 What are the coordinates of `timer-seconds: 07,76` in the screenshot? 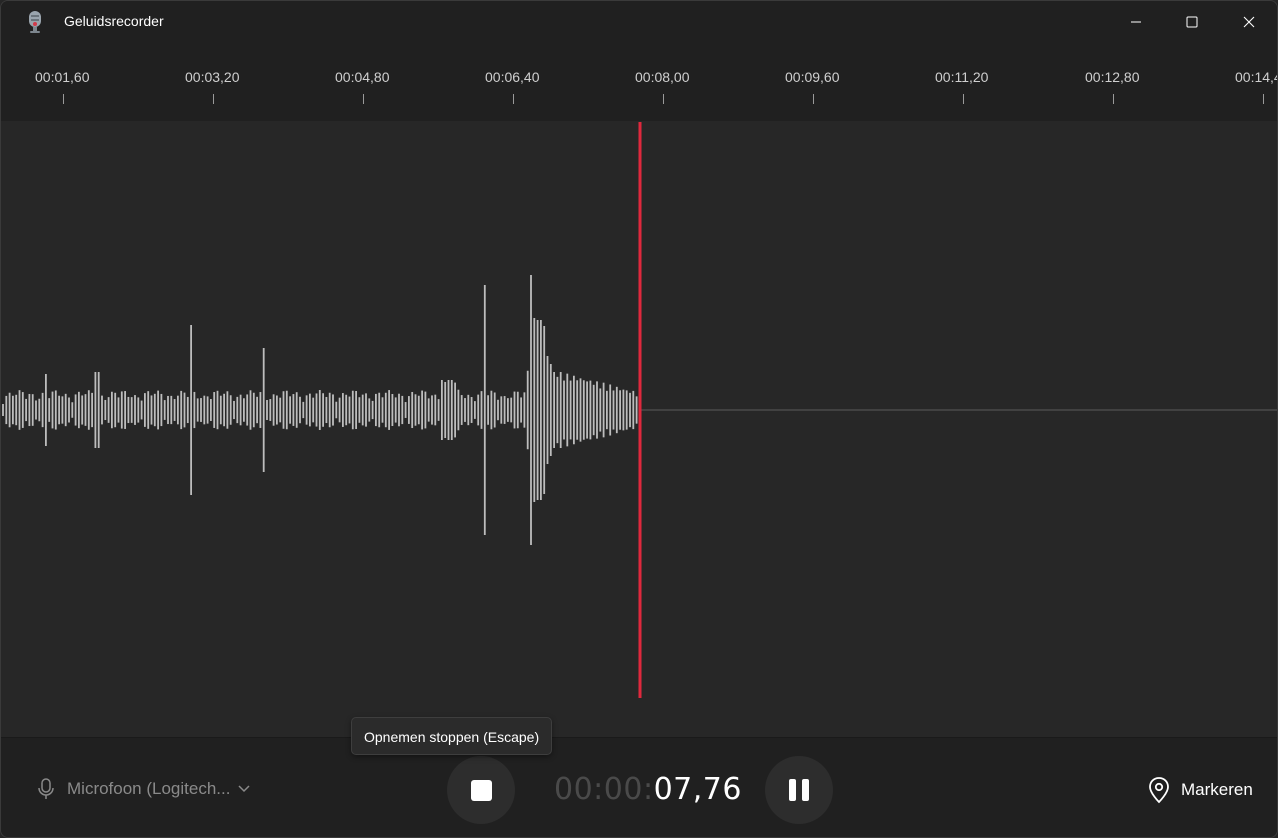 It's located at (697, 789).